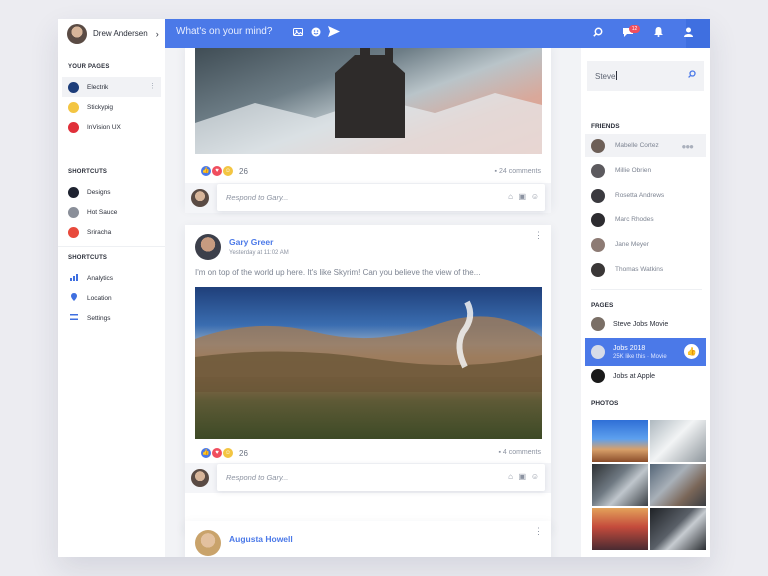 The height and width of the screenshot is (576, 768). I want to click on page-name: Jobs at Apple, so click(634, 376).